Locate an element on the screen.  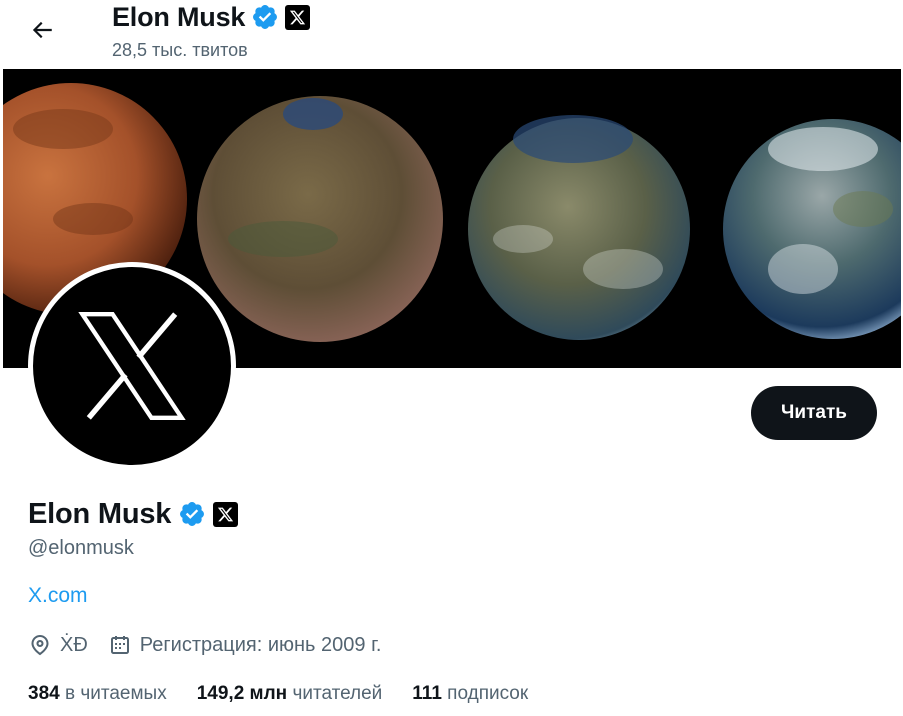
profile-meta-row: ẊĐ Регистрация: июнь 2009 г. is located at coordinates (214, 645).